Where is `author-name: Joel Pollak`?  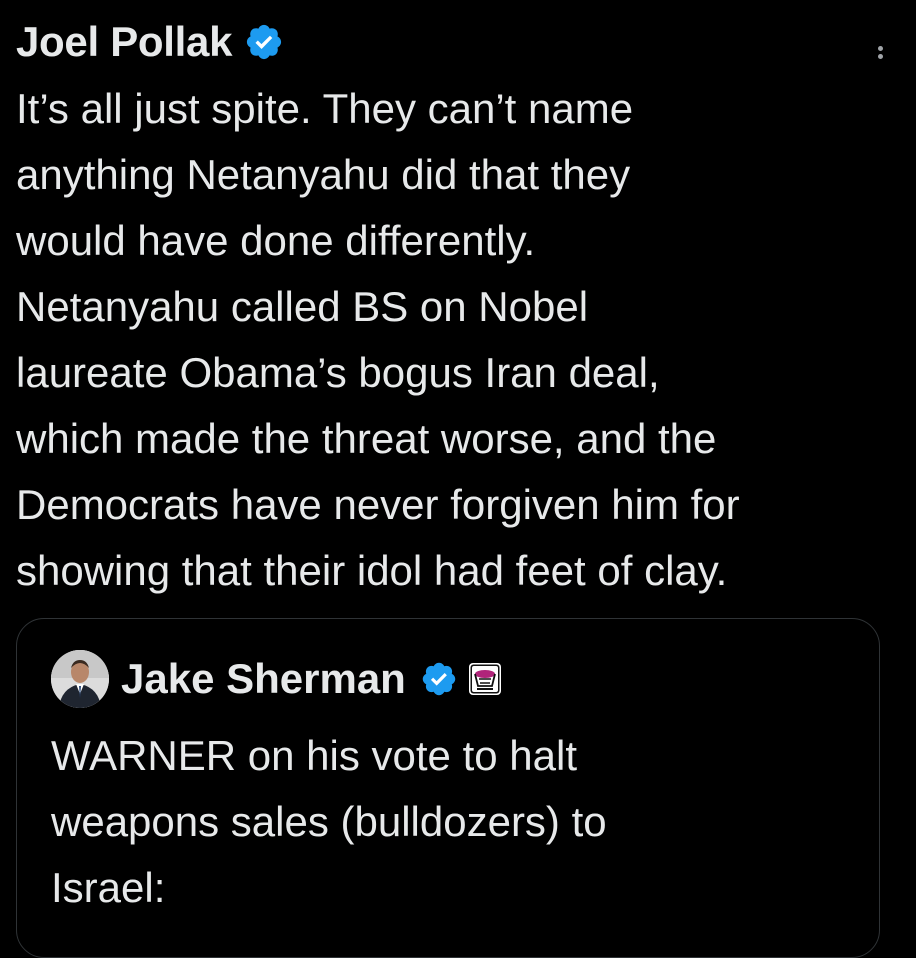 author-name: Joel Pollak is located at coordinates (124, 42).